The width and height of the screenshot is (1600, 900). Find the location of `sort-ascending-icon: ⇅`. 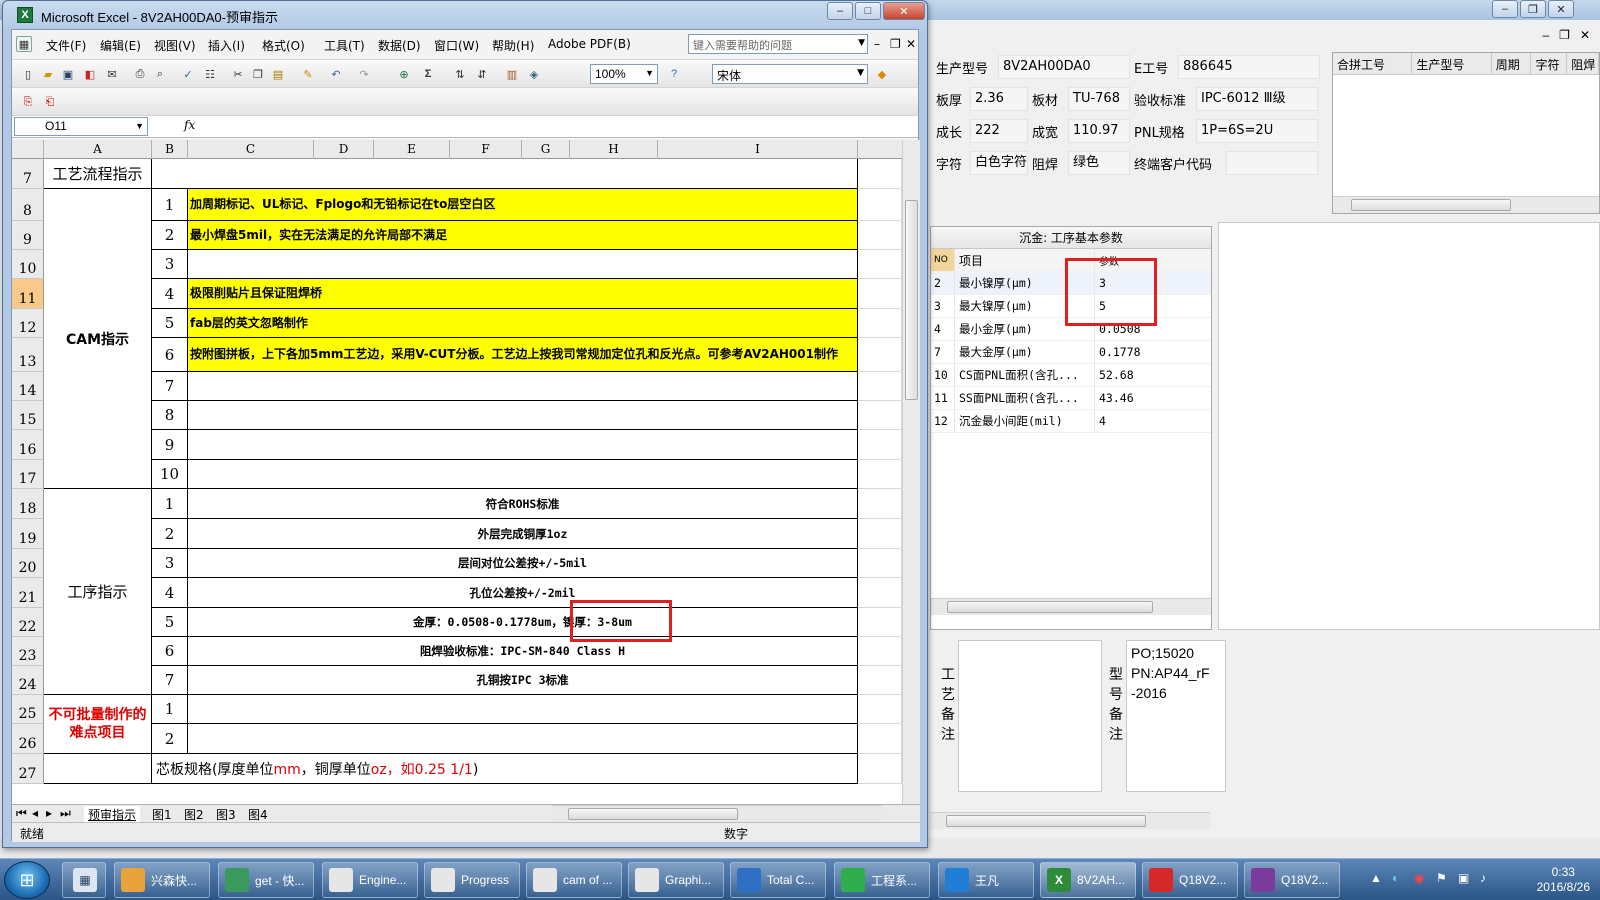

sort-ascending-icon: ⇅ is located at coordinates (460, 74).